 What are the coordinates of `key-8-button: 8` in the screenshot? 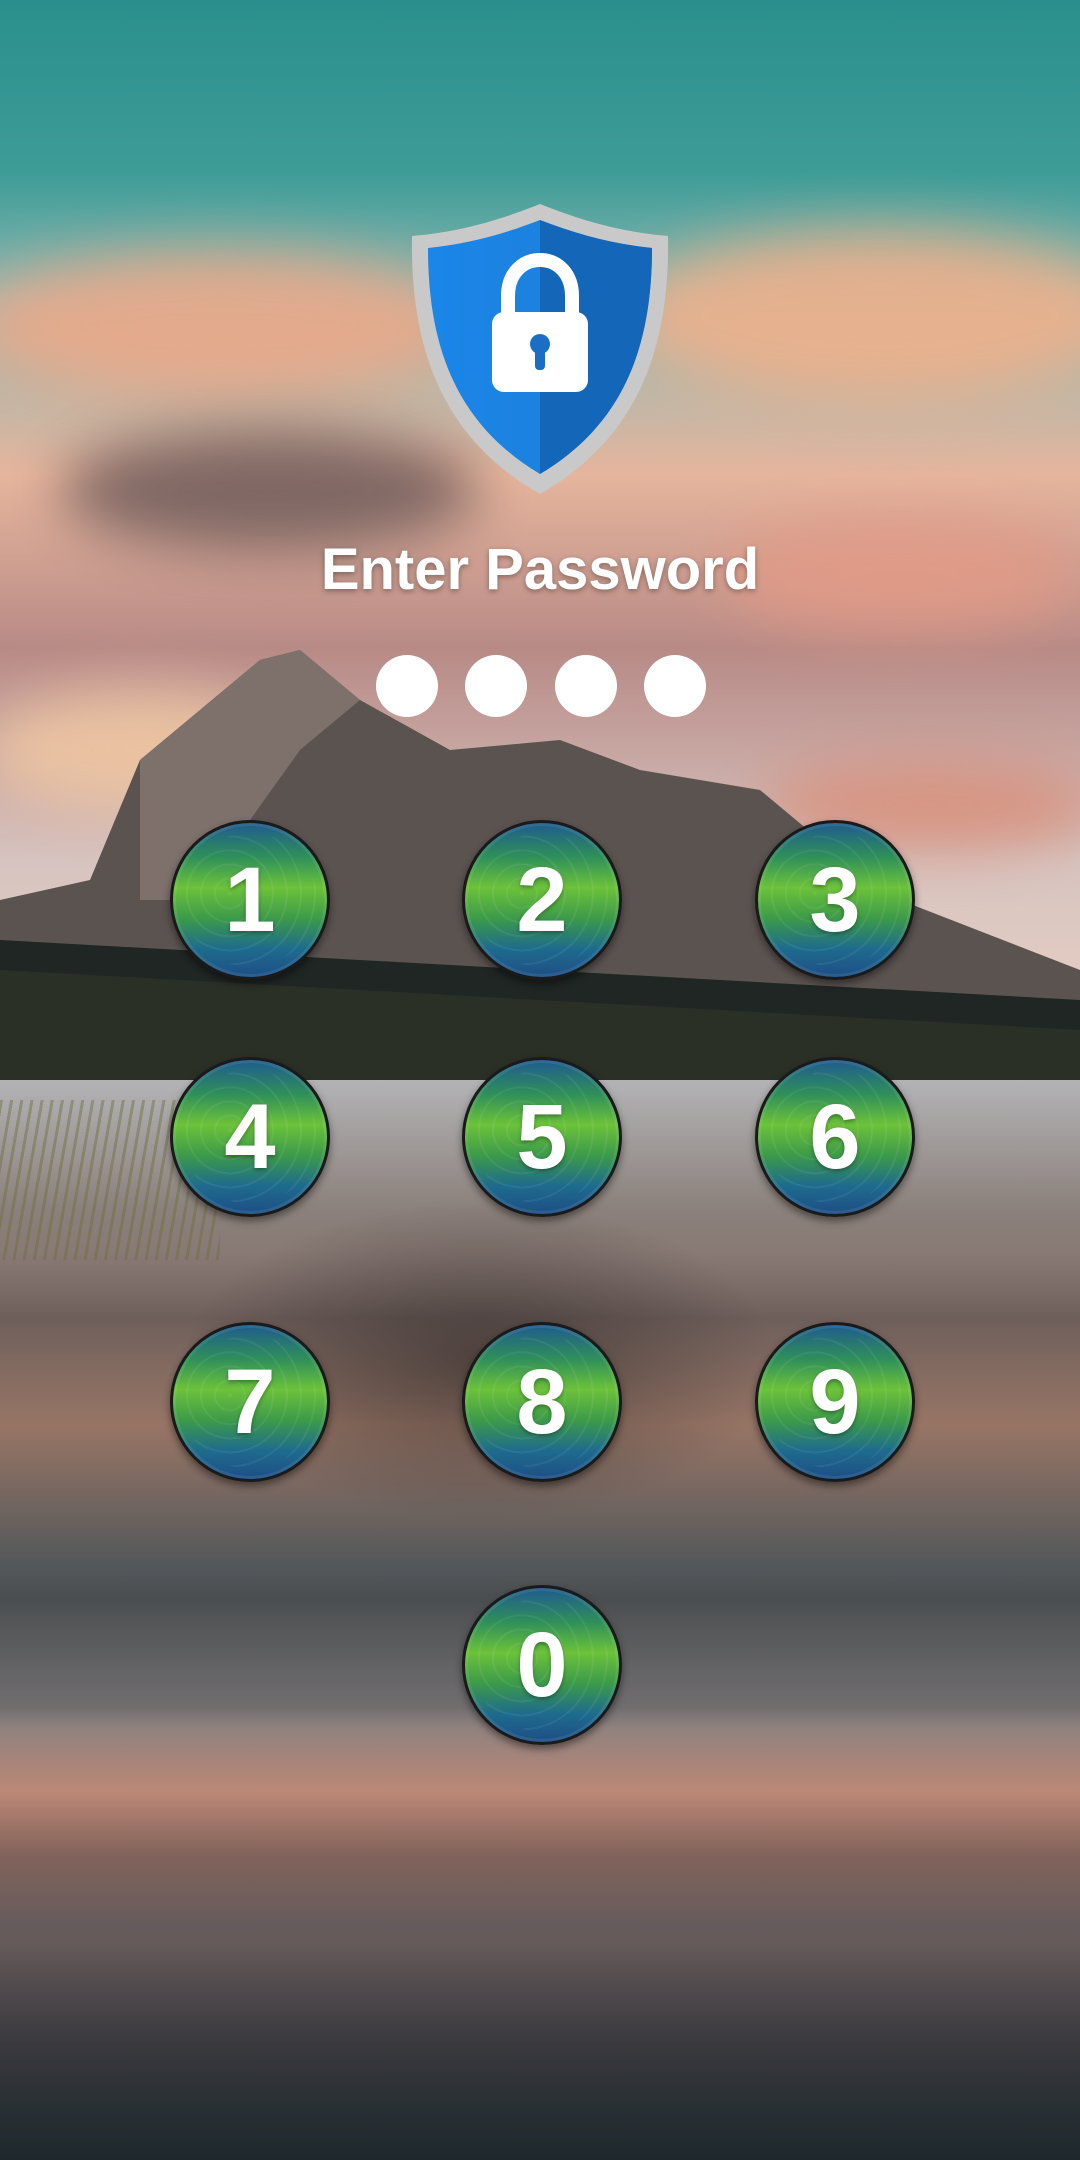 It's located at (542, 1402).